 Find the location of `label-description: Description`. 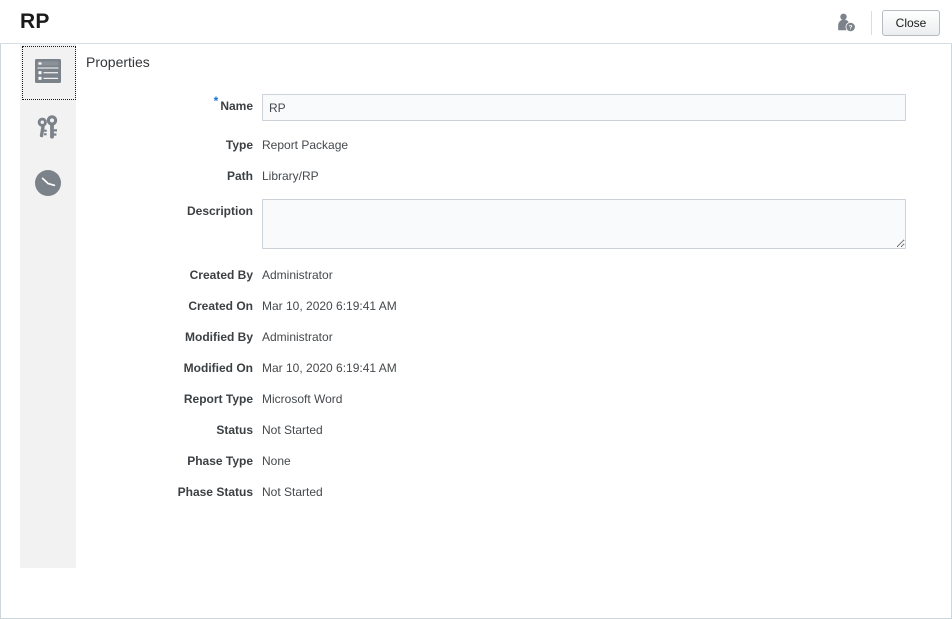

label-description: Description is located at coordinates (219, 211).